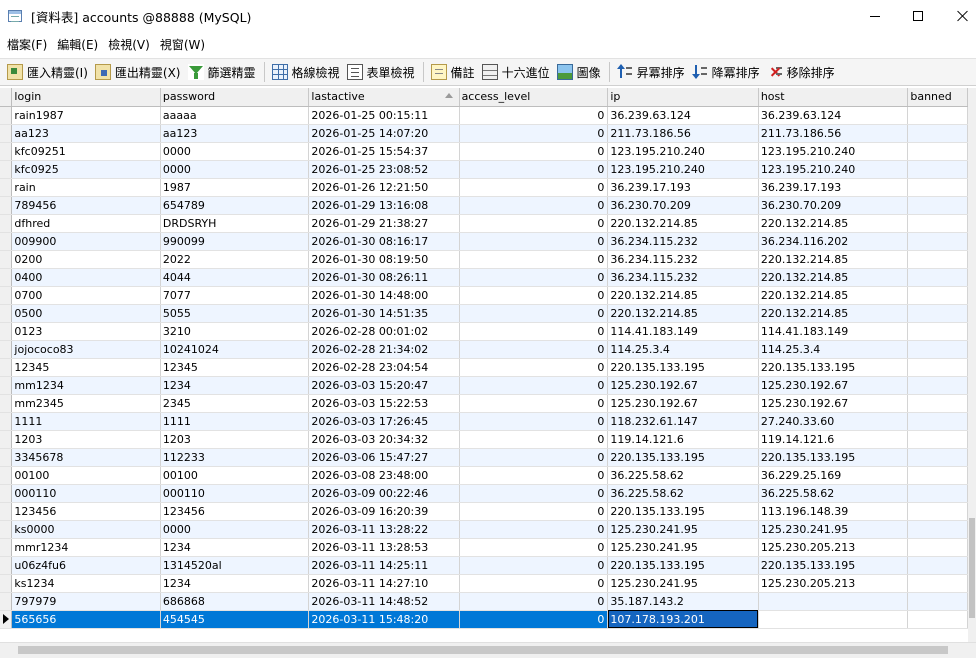 This screenshot has width=976, height=658. Describe the element at coordinates (958, 16) in the screenshot. I see `close-button` at that location.